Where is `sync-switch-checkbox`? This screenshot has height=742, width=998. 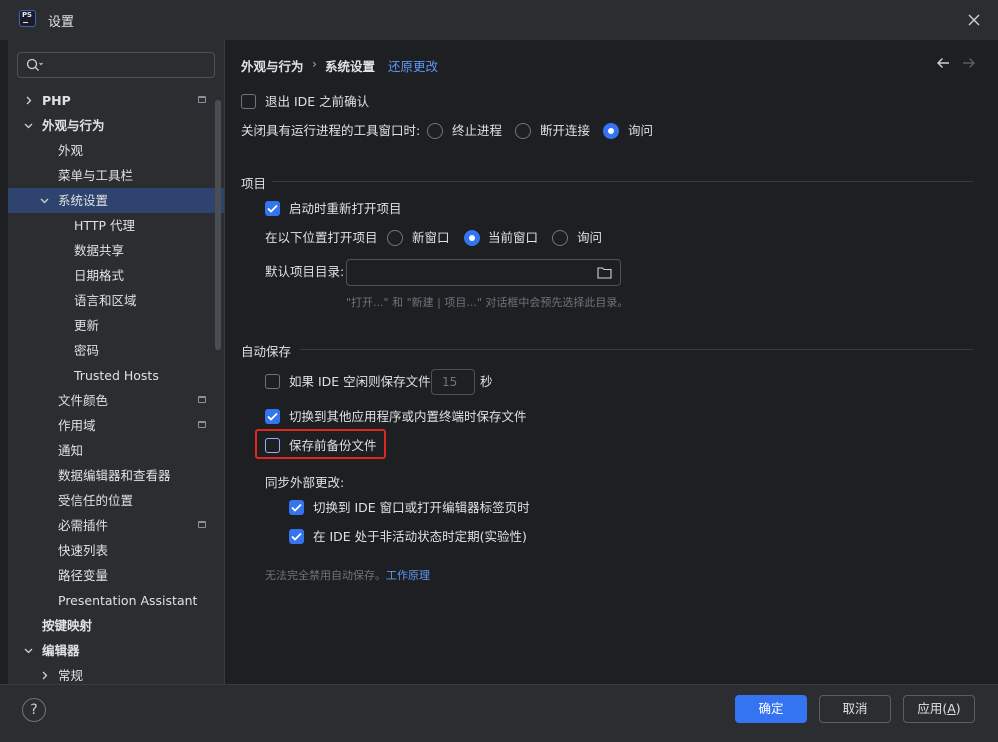 sync-switch-checkbox is located at coordinates (296, 507).